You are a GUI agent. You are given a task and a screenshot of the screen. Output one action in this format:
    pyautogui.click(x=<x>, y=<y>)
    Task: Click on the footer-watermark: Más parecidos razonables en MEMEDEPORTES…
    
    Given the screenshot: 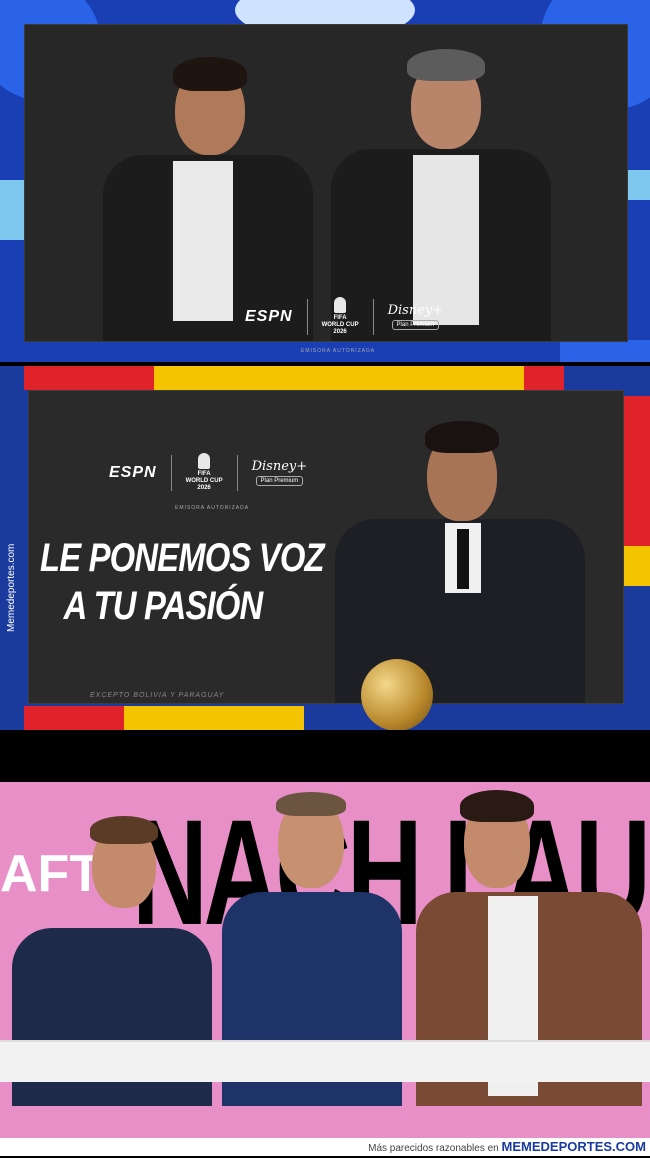 What is the action you would take?
    pyautogui.click(x=325, y=1147)
    